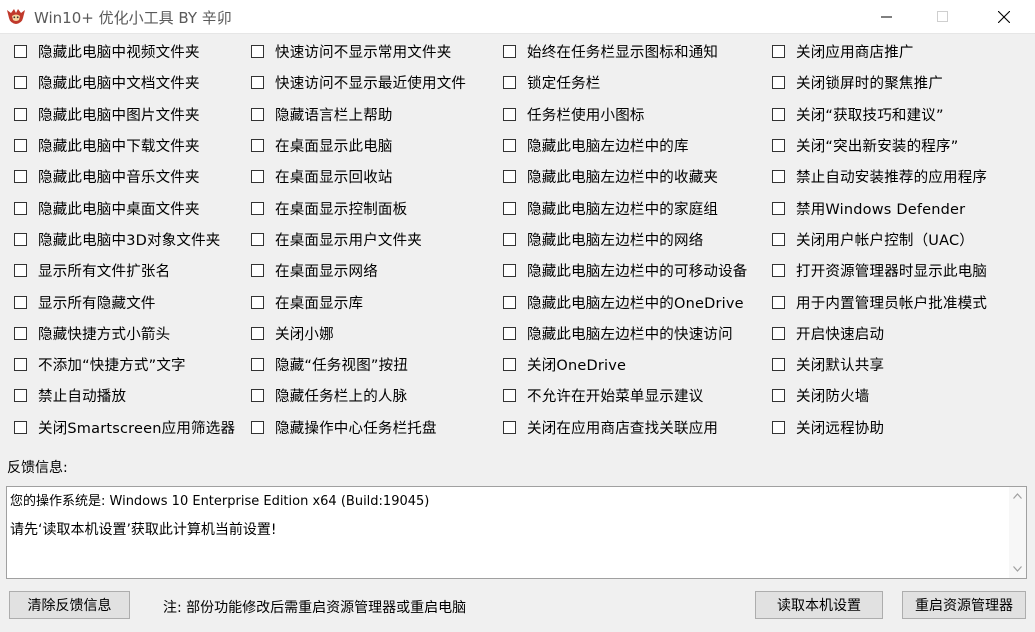  I want to click on option-checkbox-row: 关闭应用商店推广, so click(879, 51).